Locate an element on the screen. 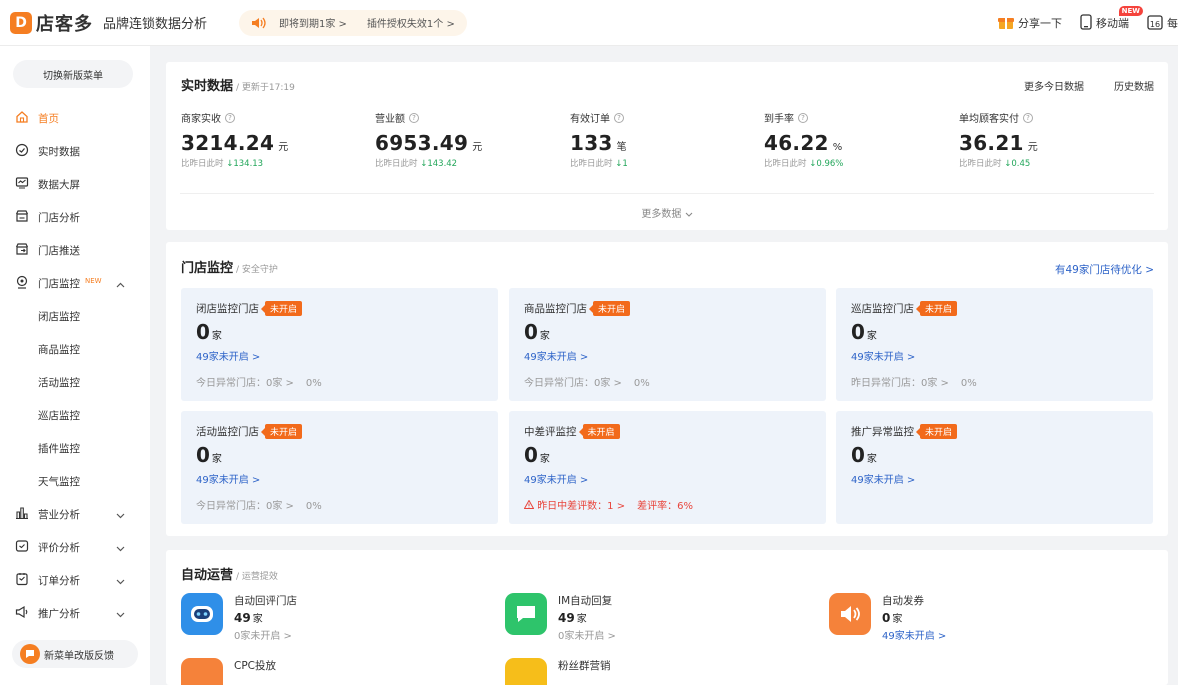  sidebar-item-review-analysis: 评价分析 is located at coordinates (75, 547).